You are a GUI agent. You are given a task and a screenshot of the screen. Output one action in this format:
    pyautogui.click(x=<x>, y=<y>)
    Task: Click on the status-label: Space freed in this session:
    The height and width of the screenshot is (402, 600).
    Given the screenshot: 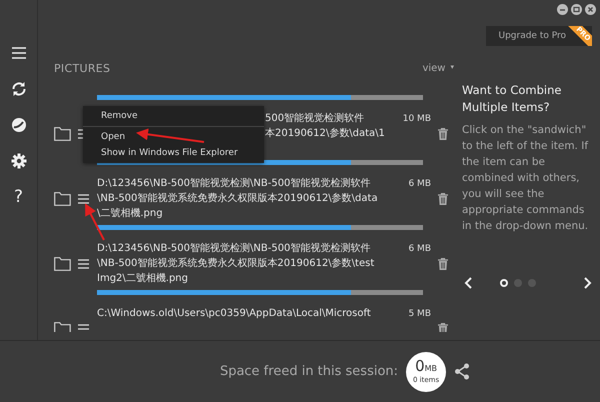 What is the action you would take?
    pyautogui.click(x=309, y=371)
    